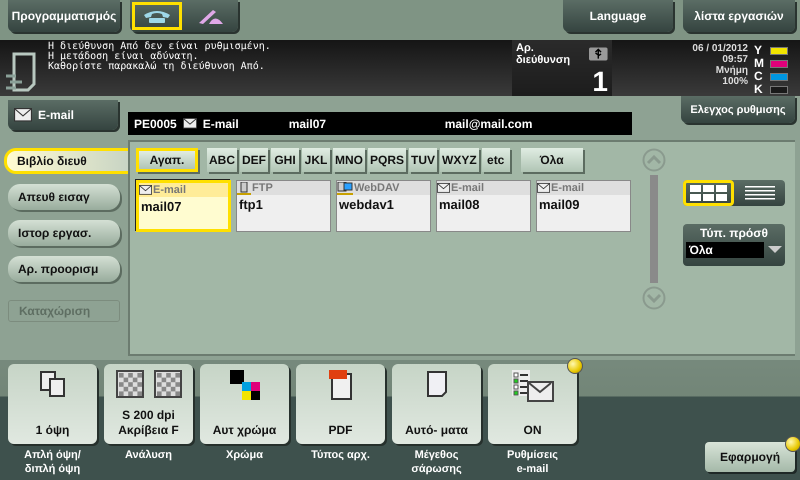 The width and height of the screenshot is (800, 480). Describe the element at coordinates (423, 160) in the screenshot. I see `index-tab: TUV` at that location.